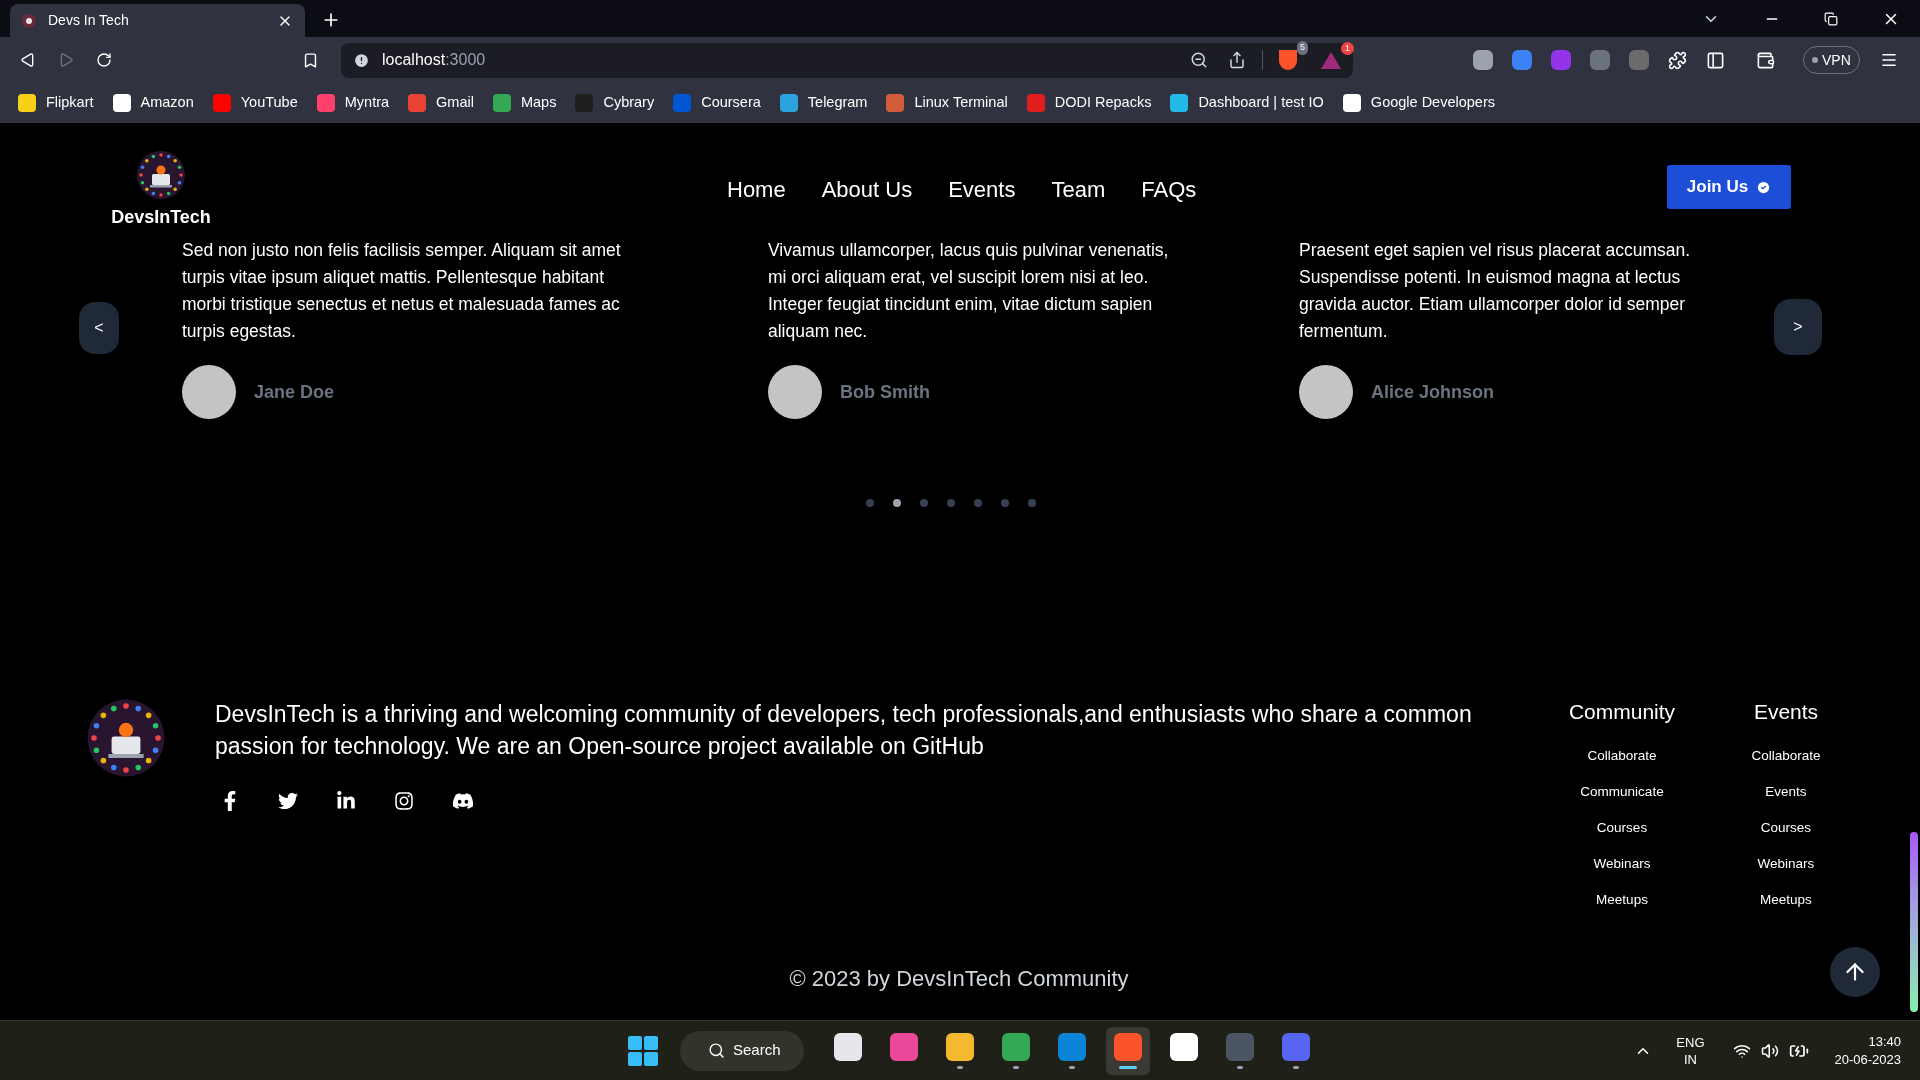  What do you see at coordinates (70, 103) in the screenshot?
I see `bookmark-link: Flipkart` at bounding box center [70, 103].